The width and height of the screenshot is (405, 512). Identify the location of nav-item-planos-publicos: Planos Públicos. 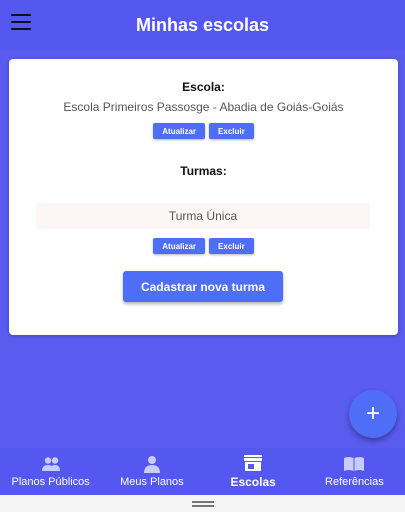
(50, 471).